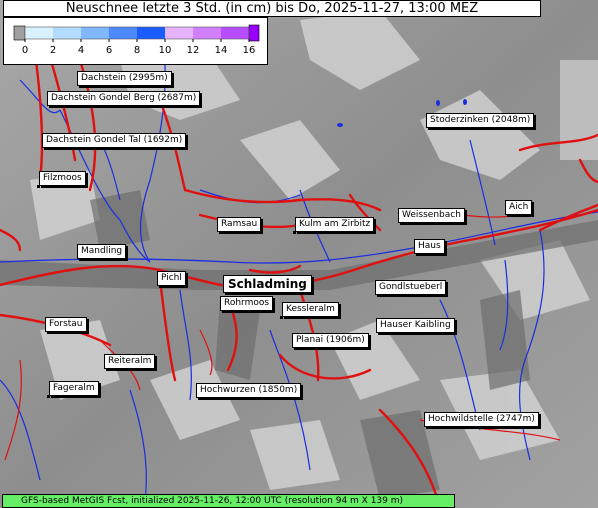 The height and width of the screenshot is (508, 598). I want to click on place-label: Ramsau, so click(240, 225).